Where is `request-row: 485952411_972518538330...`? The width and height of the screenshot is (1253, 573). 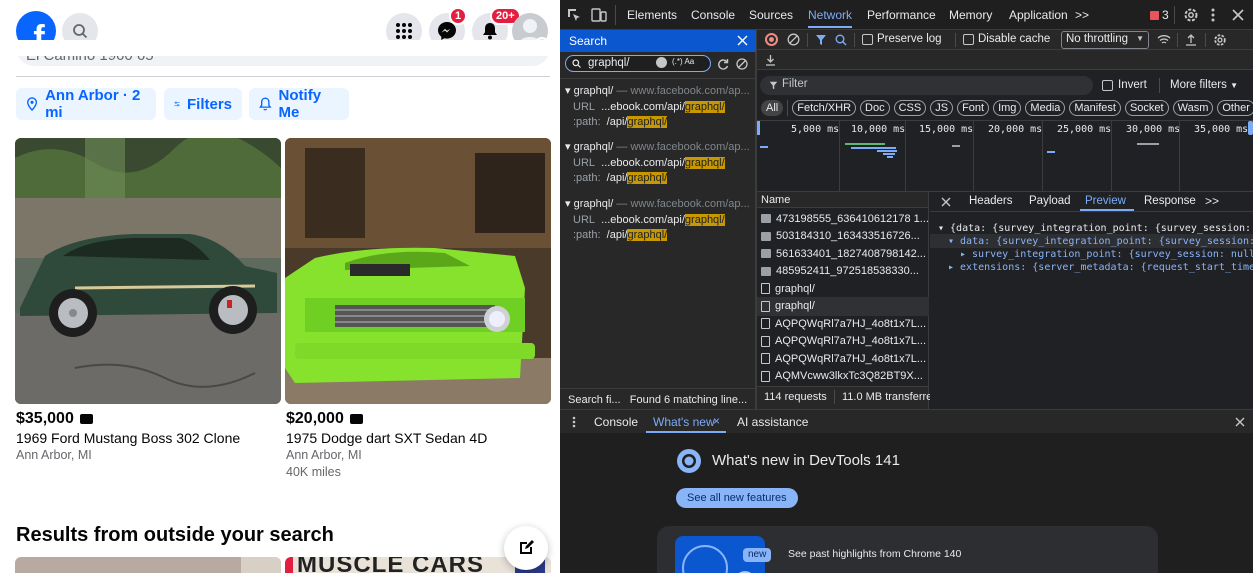
request-row: 485952411_972518538330... is located at coordinates (843, 271).